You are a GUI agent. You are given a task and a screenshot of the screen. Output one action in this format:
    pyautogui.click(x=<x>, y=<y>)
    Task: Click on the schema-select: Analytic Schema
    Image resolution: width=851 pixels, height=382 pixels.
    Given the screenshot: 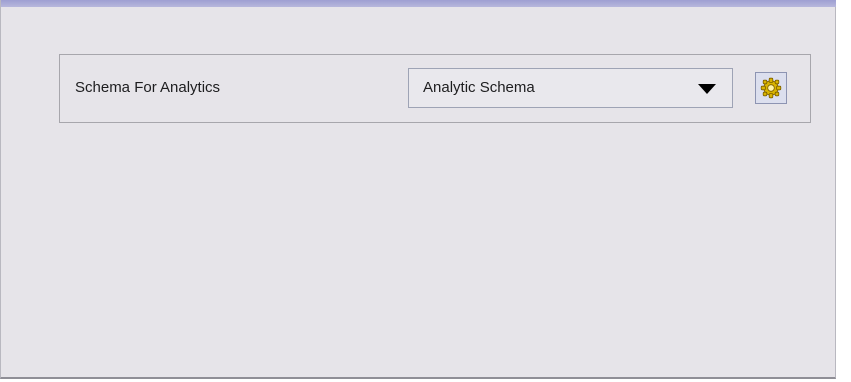 What is the action you would take?
    pyautogui.click(x=570, y=88)
    